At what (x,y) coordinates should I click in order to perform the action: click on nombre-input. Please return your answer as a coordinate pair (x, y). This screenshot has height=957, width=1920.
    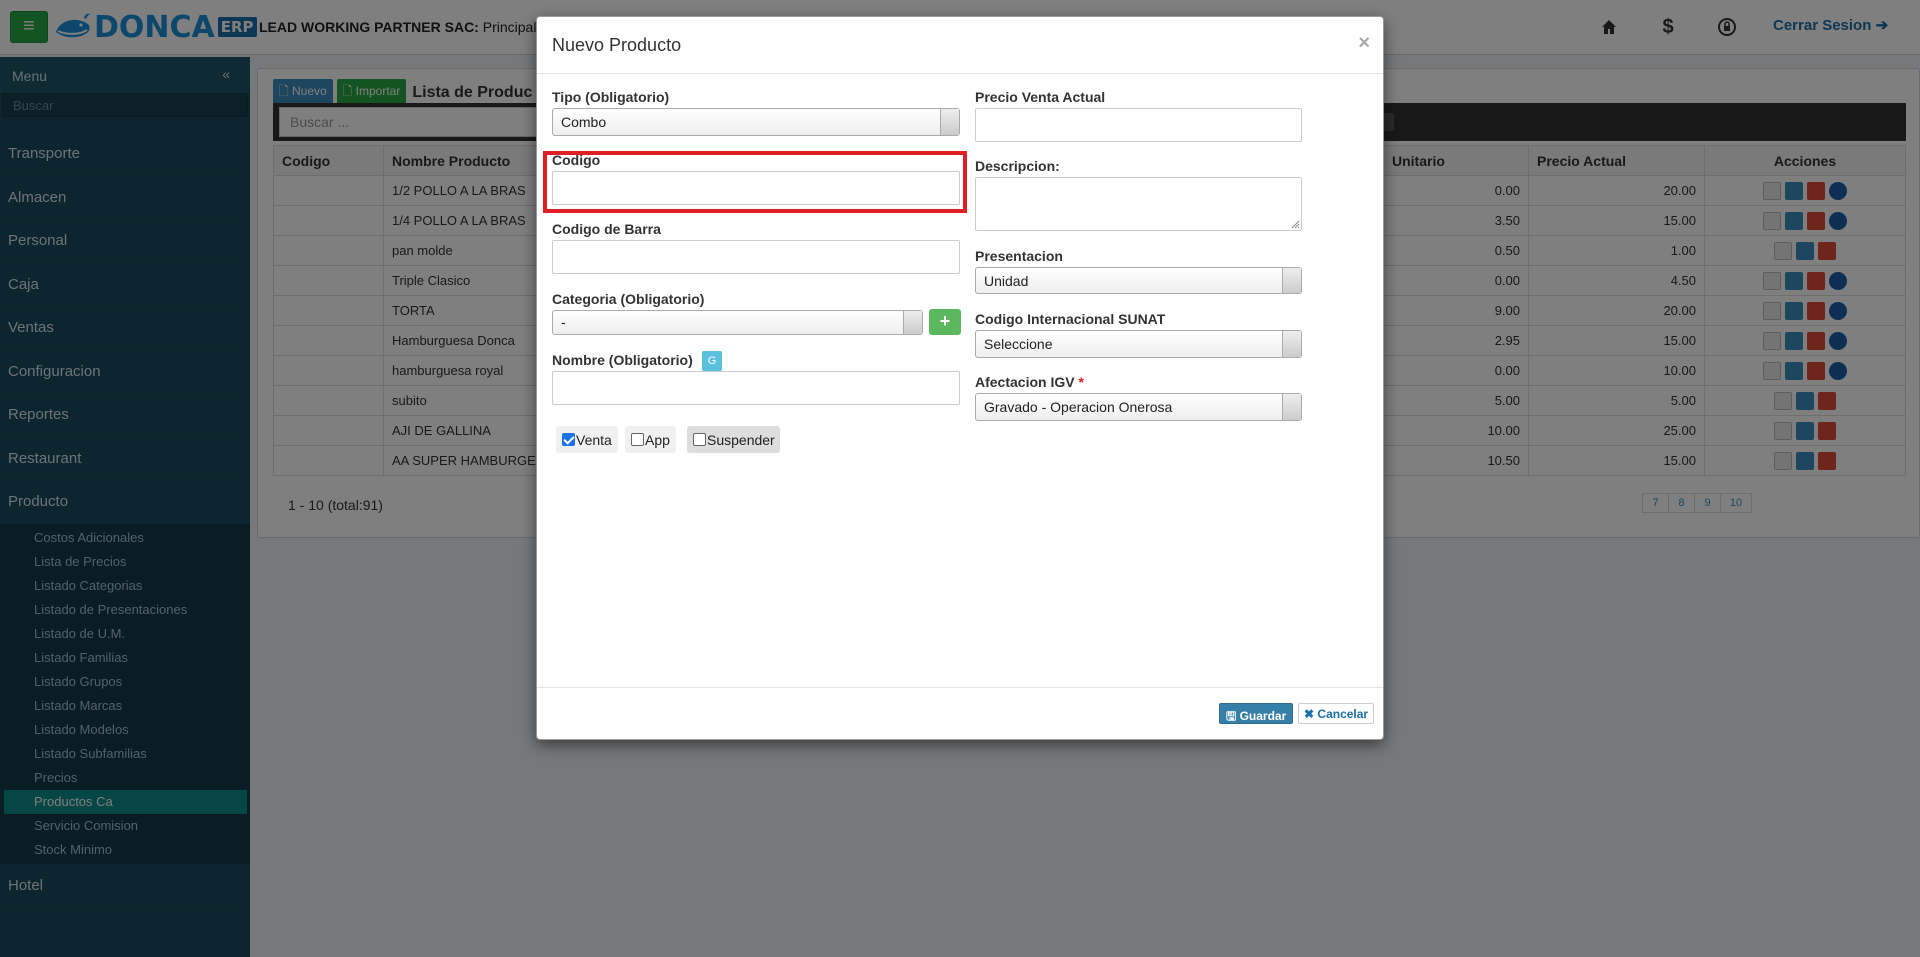
    Looking at the image, I should click on (756, 388).